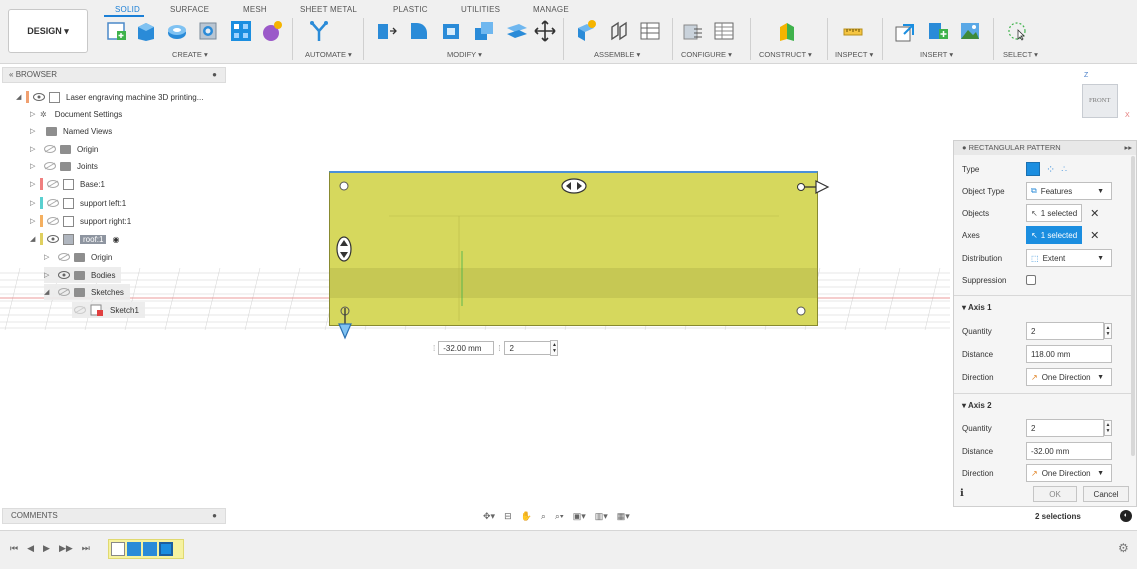 The height and width of the screenshot is (569, 1137). What do you see at coordinates (1064, 169) in the screenshot?
I see `pattern-type-features-icon: ∴` at bounding box center [1064, 169].